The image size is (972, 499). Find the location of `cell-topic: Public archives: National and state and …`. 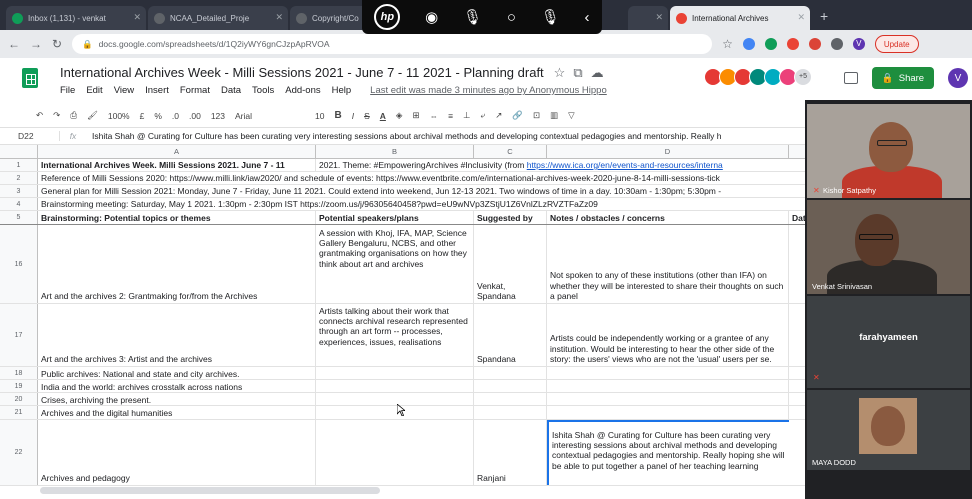

cell-topic: Public archives: National and state and … is located at coordinates (177, 373).